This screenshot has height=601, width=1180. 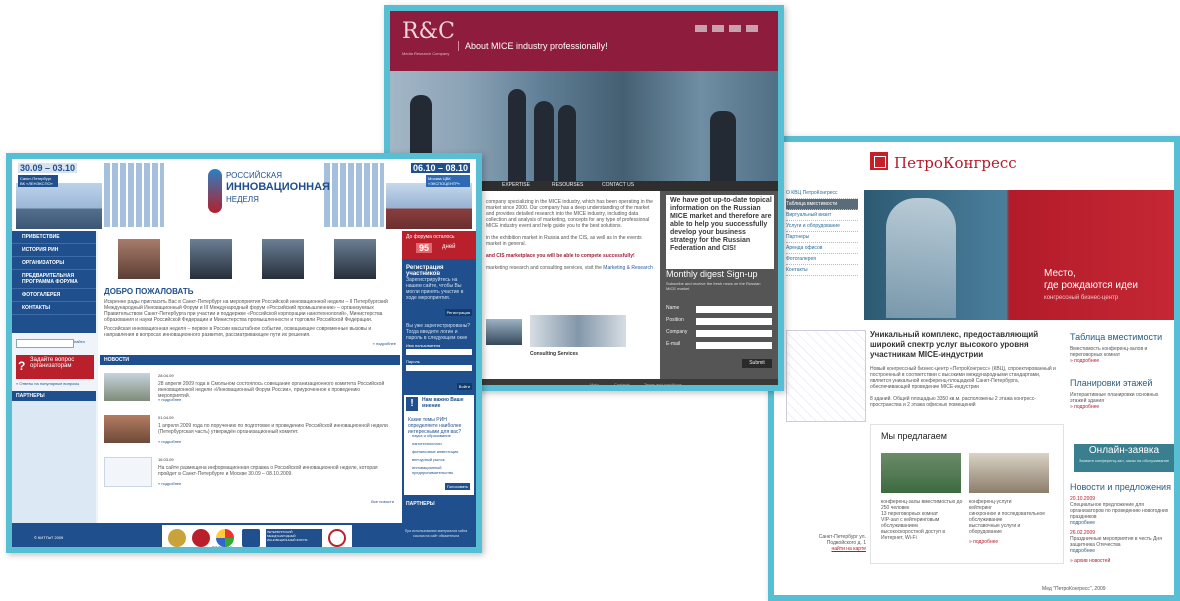 I want to click on innovation-week-logo-icon, so click(x=215, y=191).